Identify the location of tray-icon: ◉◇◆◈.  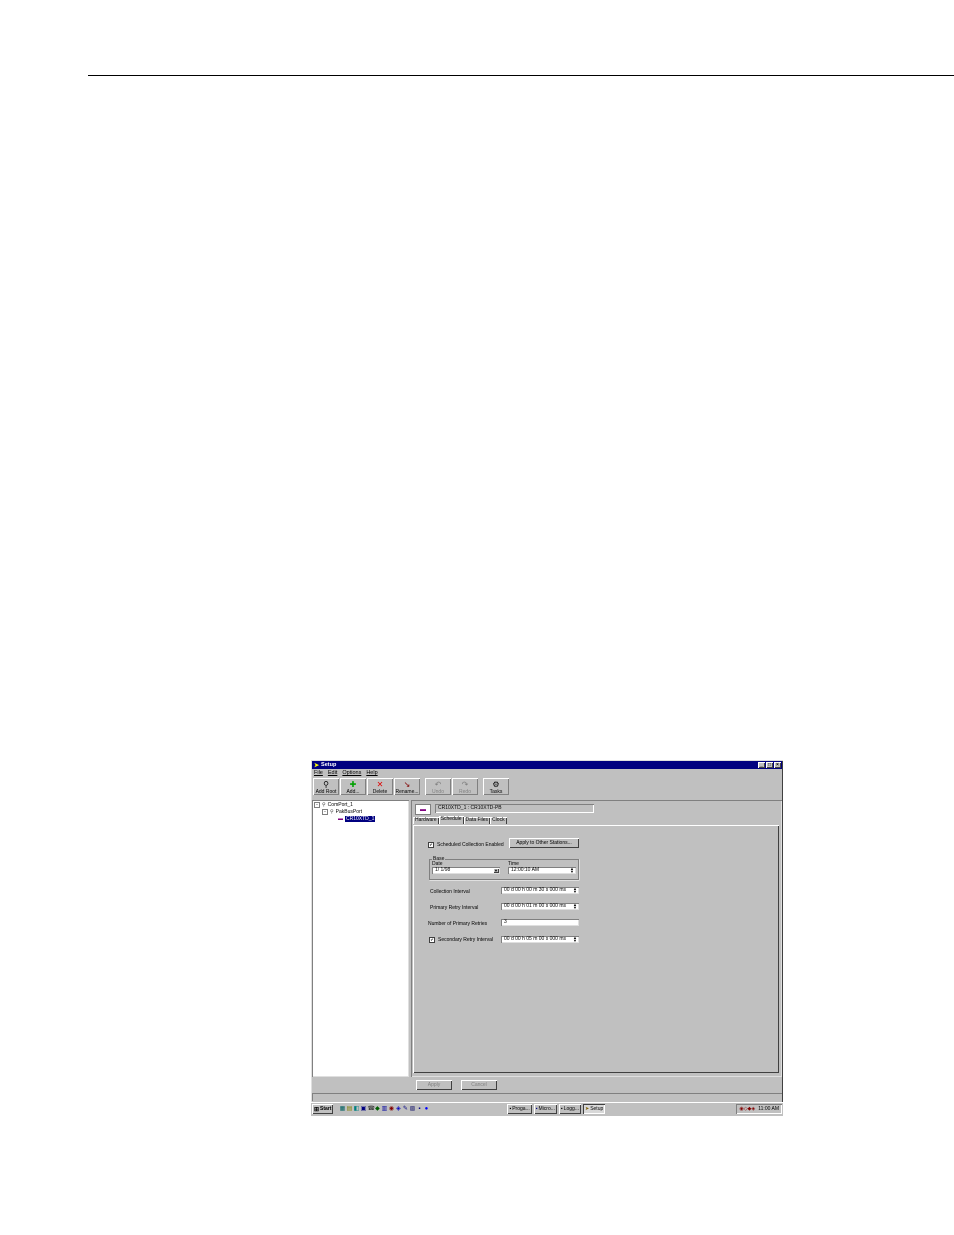
(747, 1109).